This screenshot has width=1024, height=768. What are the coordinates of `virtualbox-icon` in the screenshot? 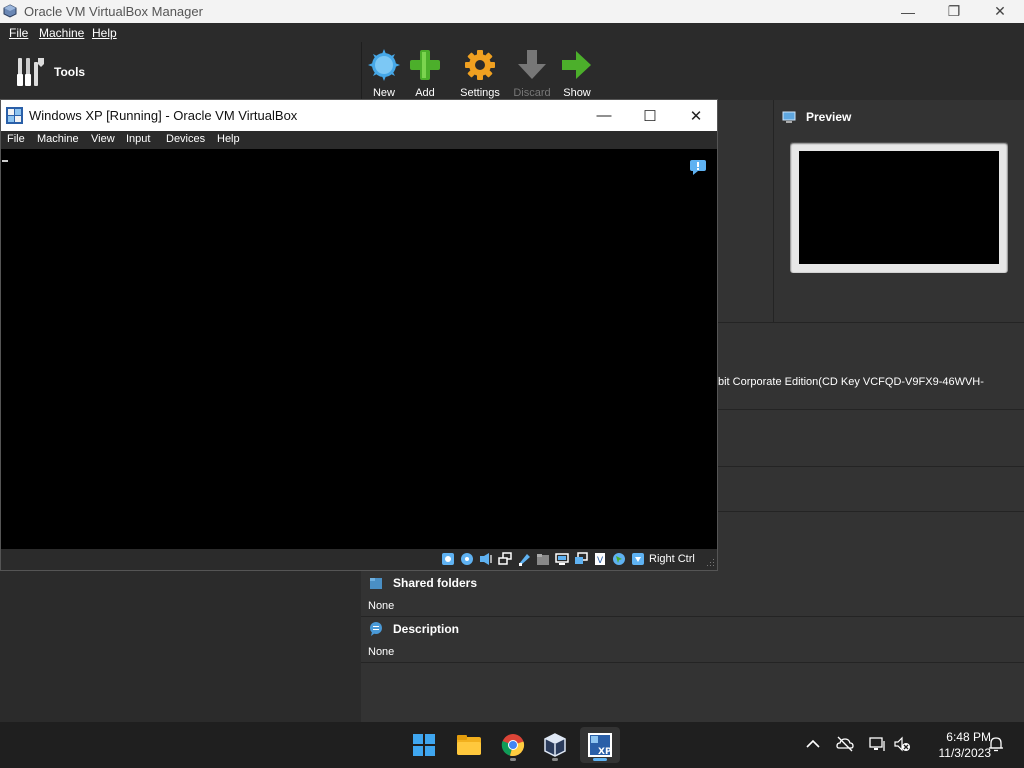 It's located at (555, 745).